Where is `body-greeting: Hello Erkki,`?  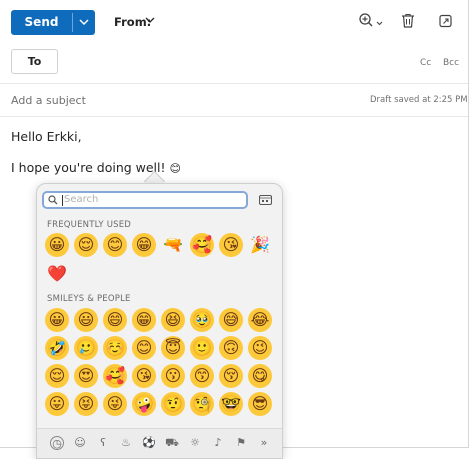
body-greeting: Hello Erkki, is located at coordinates (46, 136).